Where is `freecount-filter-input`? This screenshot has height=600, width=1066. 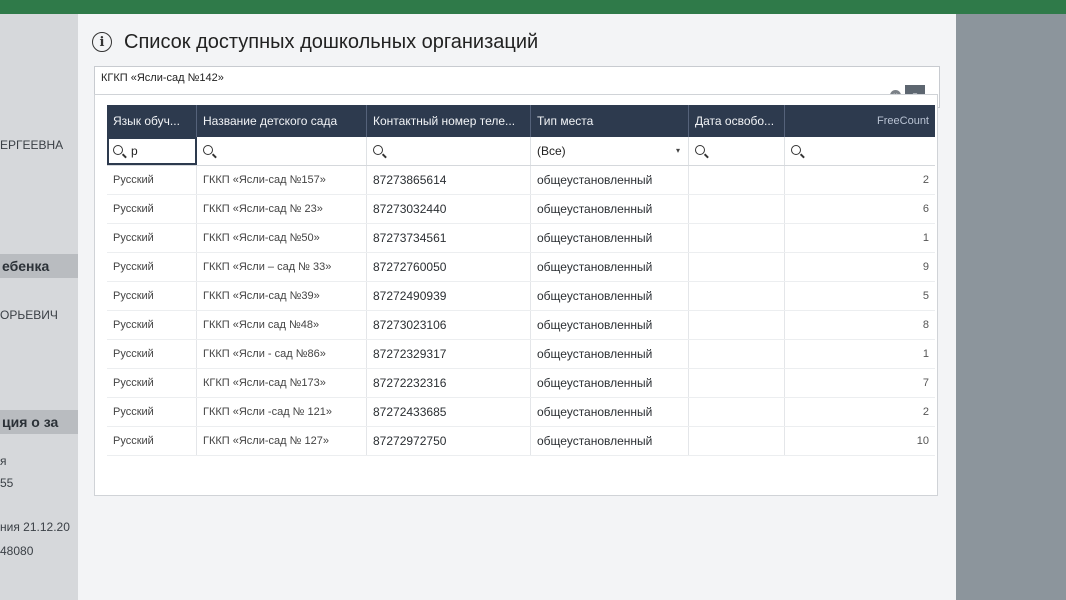
freecount-filter-input is located at coordinates (860, 151).